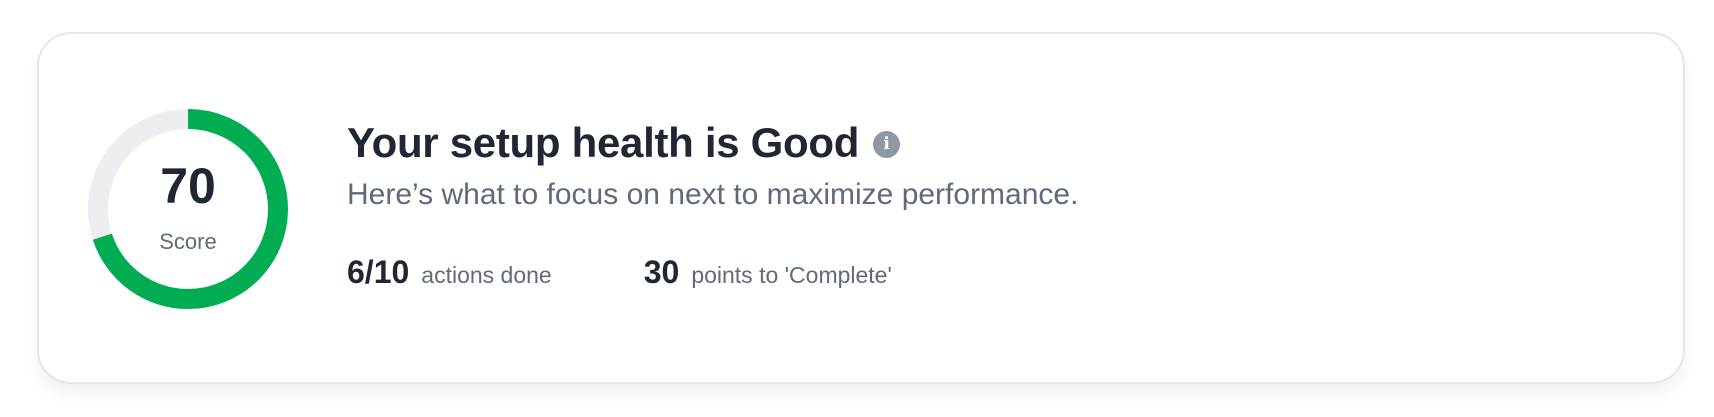 Image resolution: width=1714 pixels, height=417 pixels. I want to click on stat-label: actions done, so click(486, 275).